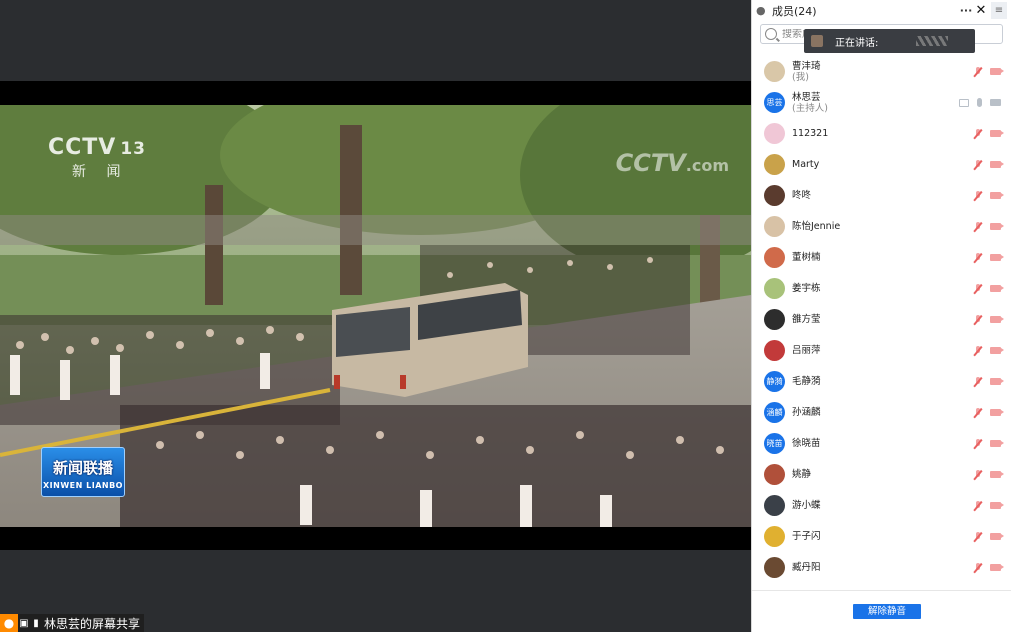  What do you see at coordinates (761, 10) in the screenshot?
I see `person-icon: ●` at bounding box center [761, 10].